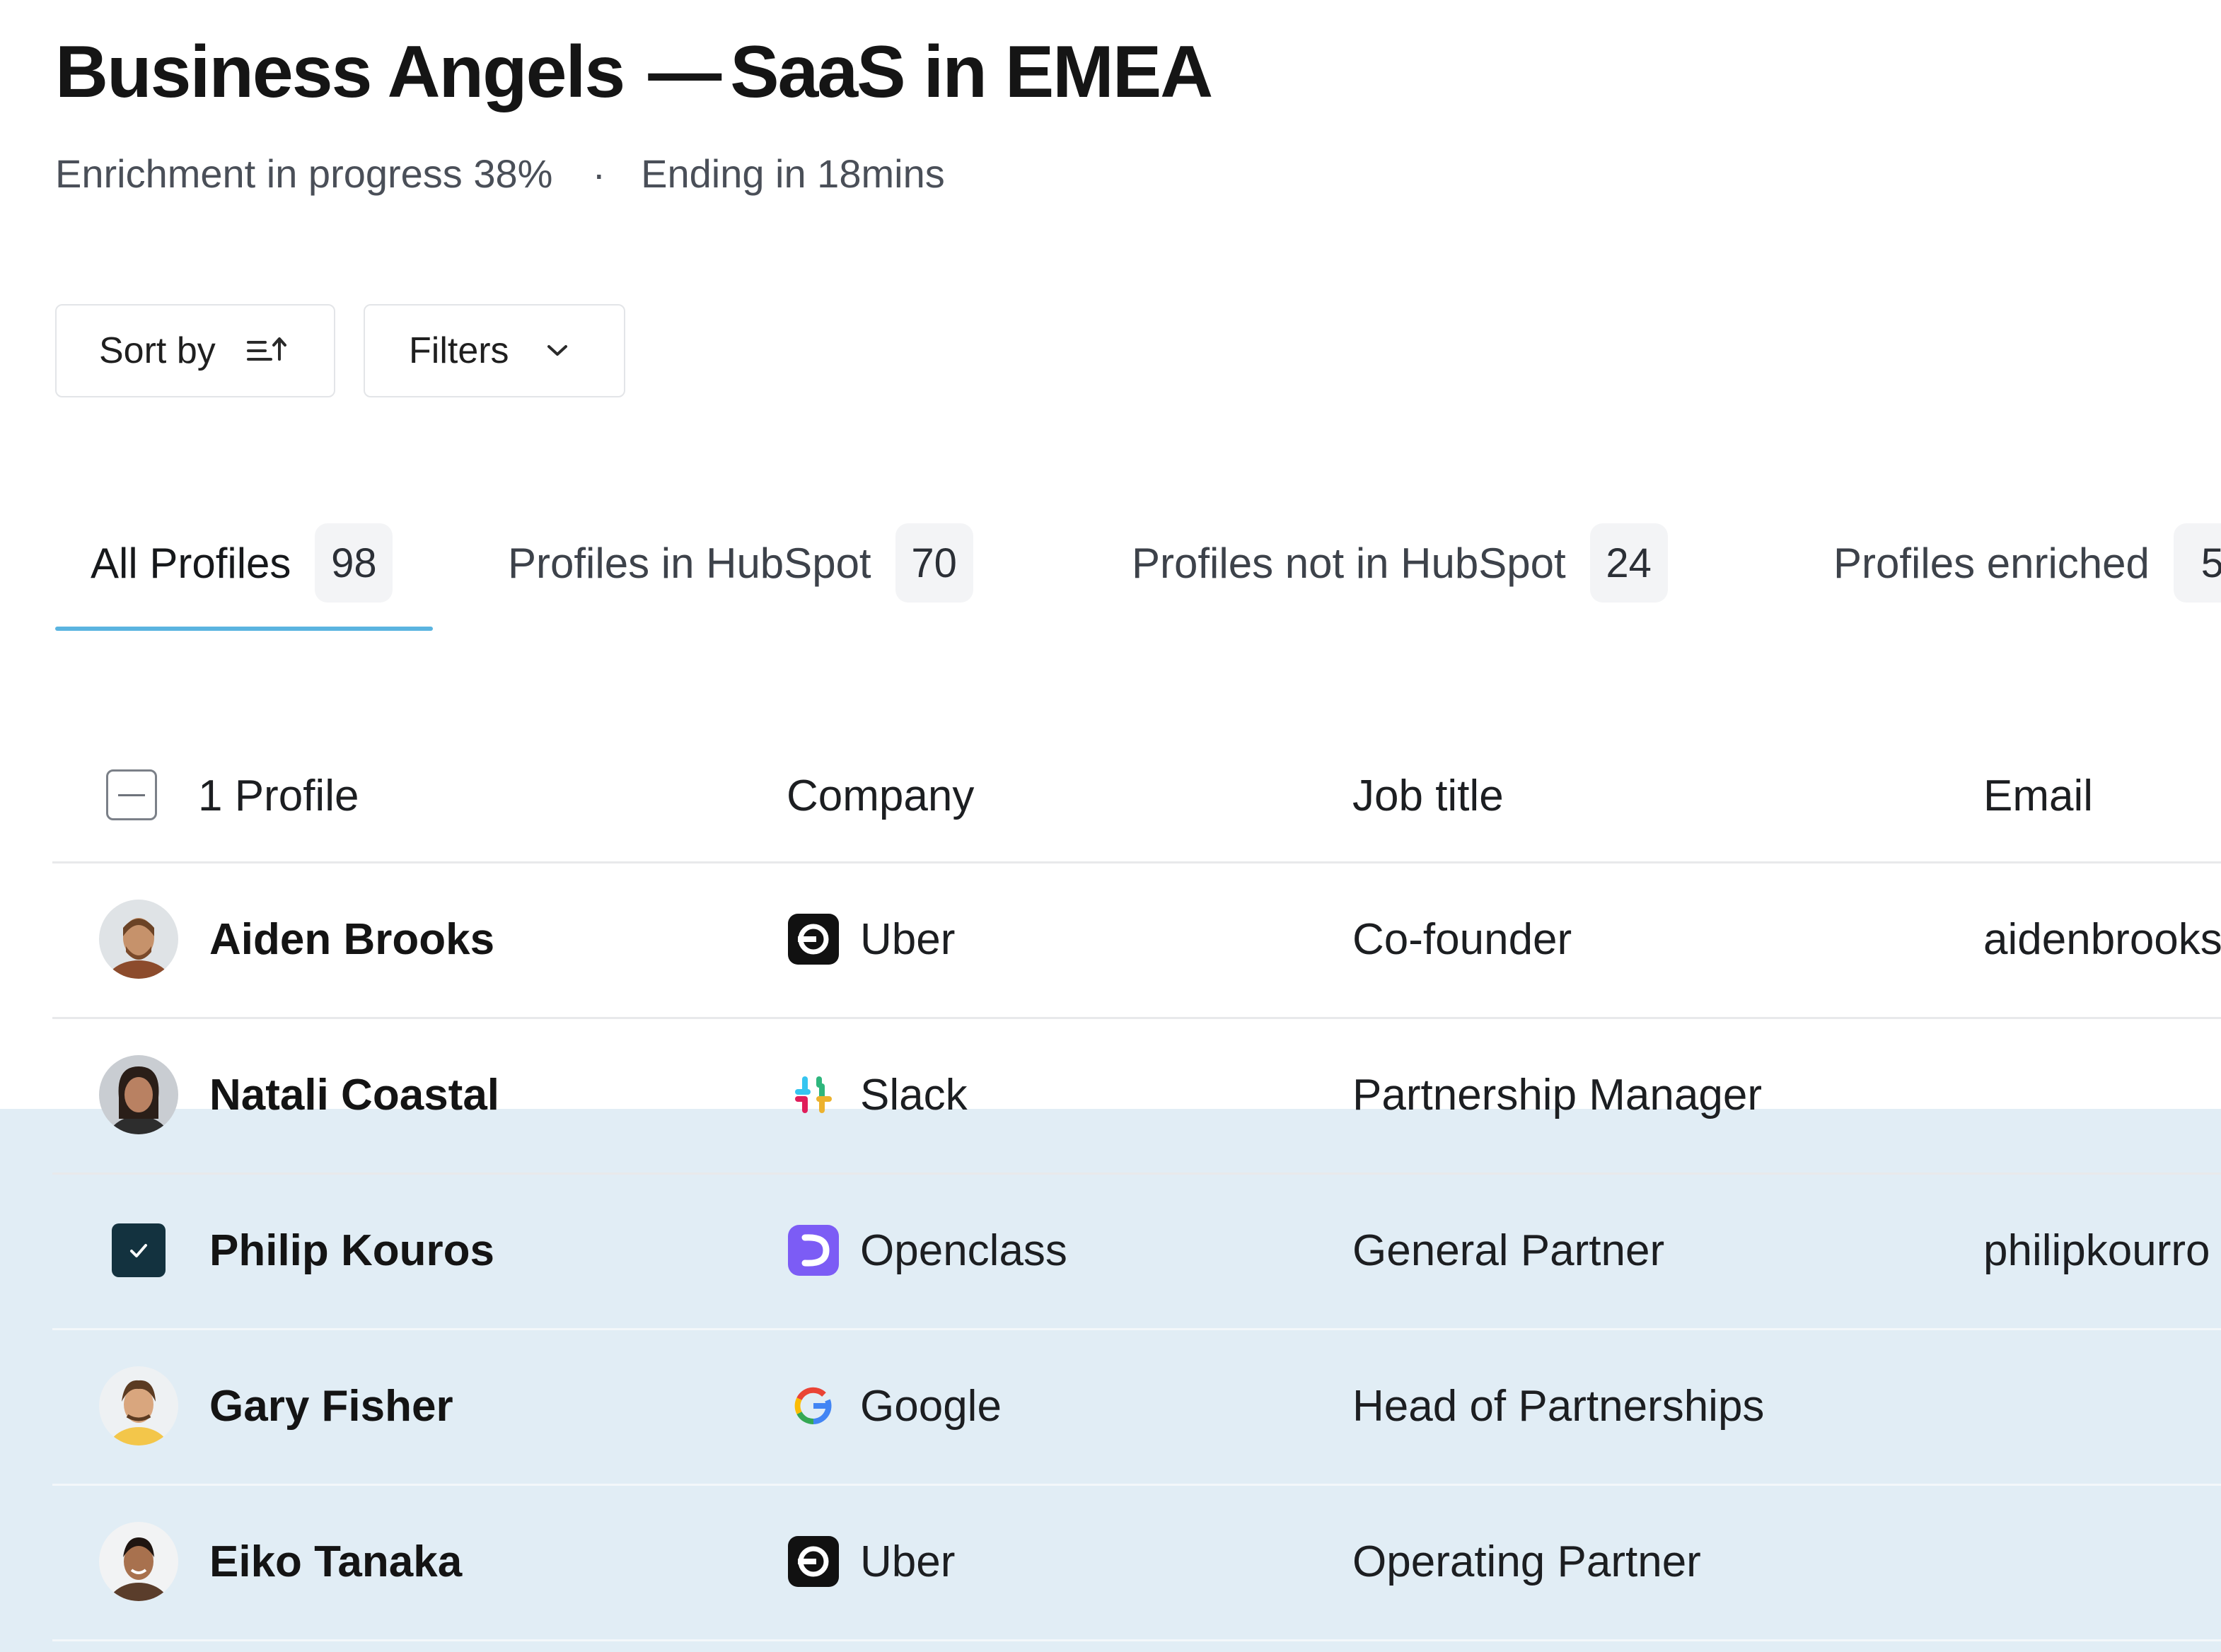 The image size is (2221, 1652). I want to click on select-all-checkbox, so click(131, 794).